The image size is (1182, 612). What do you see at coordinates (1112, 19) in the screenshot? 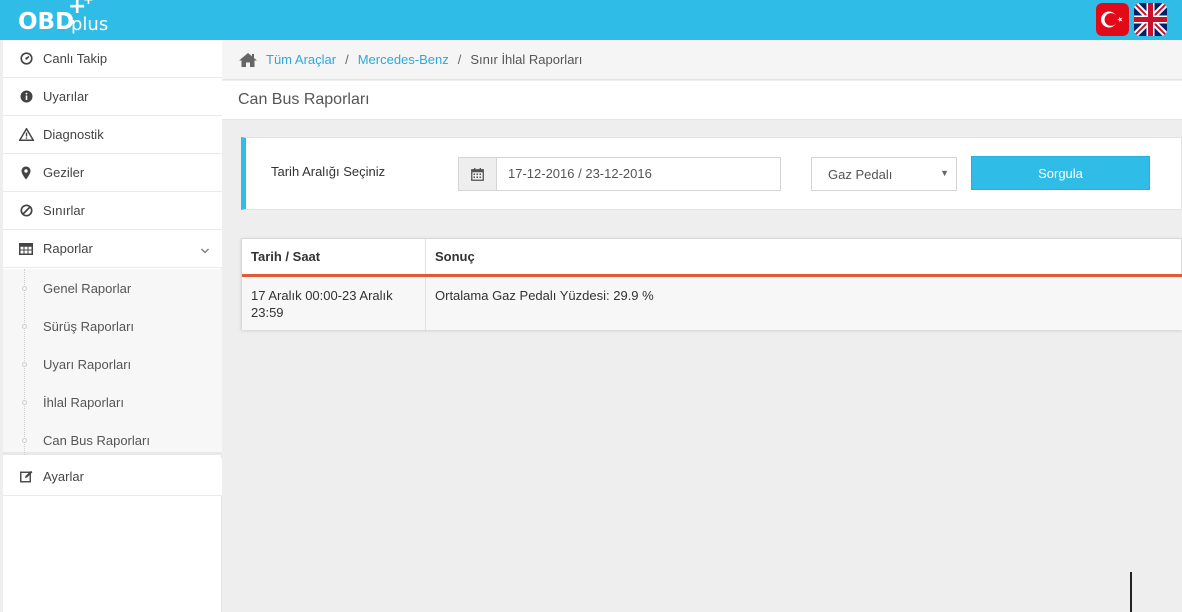
I see `turkish-flag-icon` at bounding box center [1112, 19].